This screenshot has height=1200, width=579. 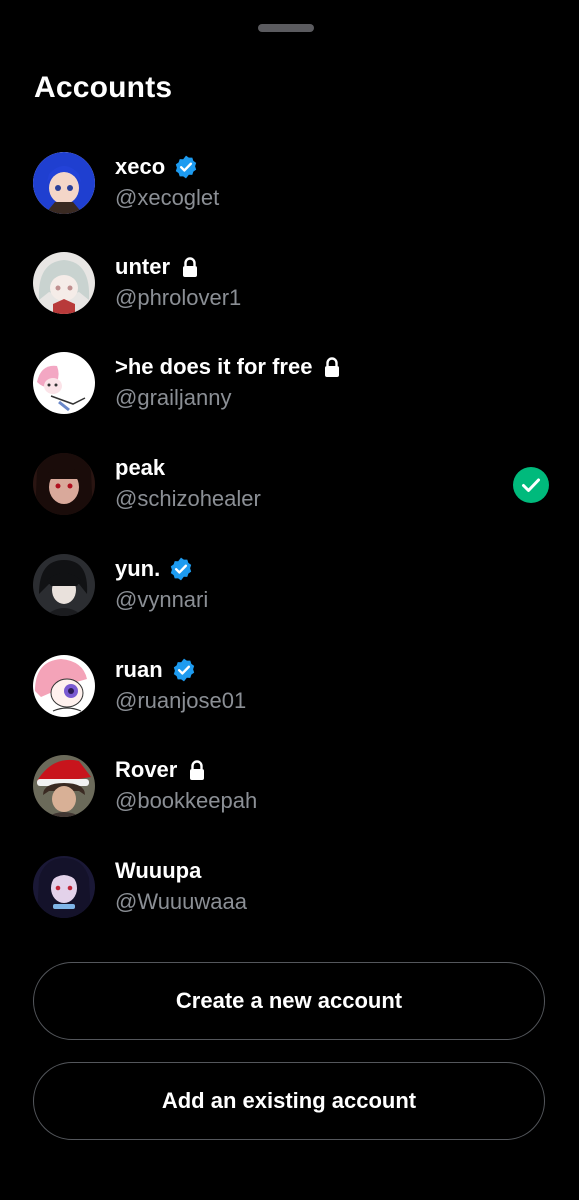 I want to click on account-handle: @schizohealer, so click(x=188, y=498).